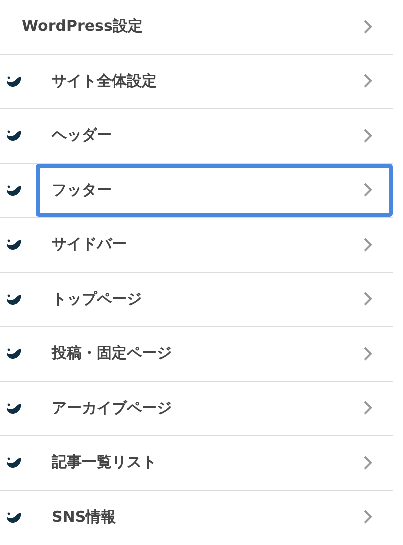 The image size is (403, 545). Describe the element at coordinates (112, 354) in the screenshot. I see `menu-label: 投稿・固定ページ` at that location.